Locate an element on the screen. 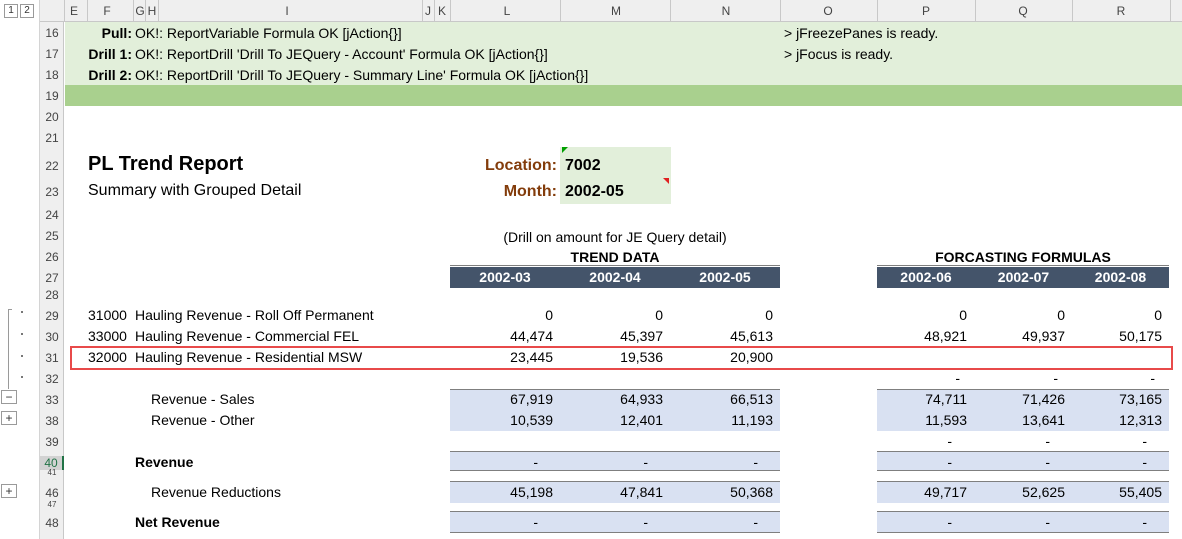 The width and height of the screenshot is (1182, 539). comment-indicator is located at coordinates (565, 150).